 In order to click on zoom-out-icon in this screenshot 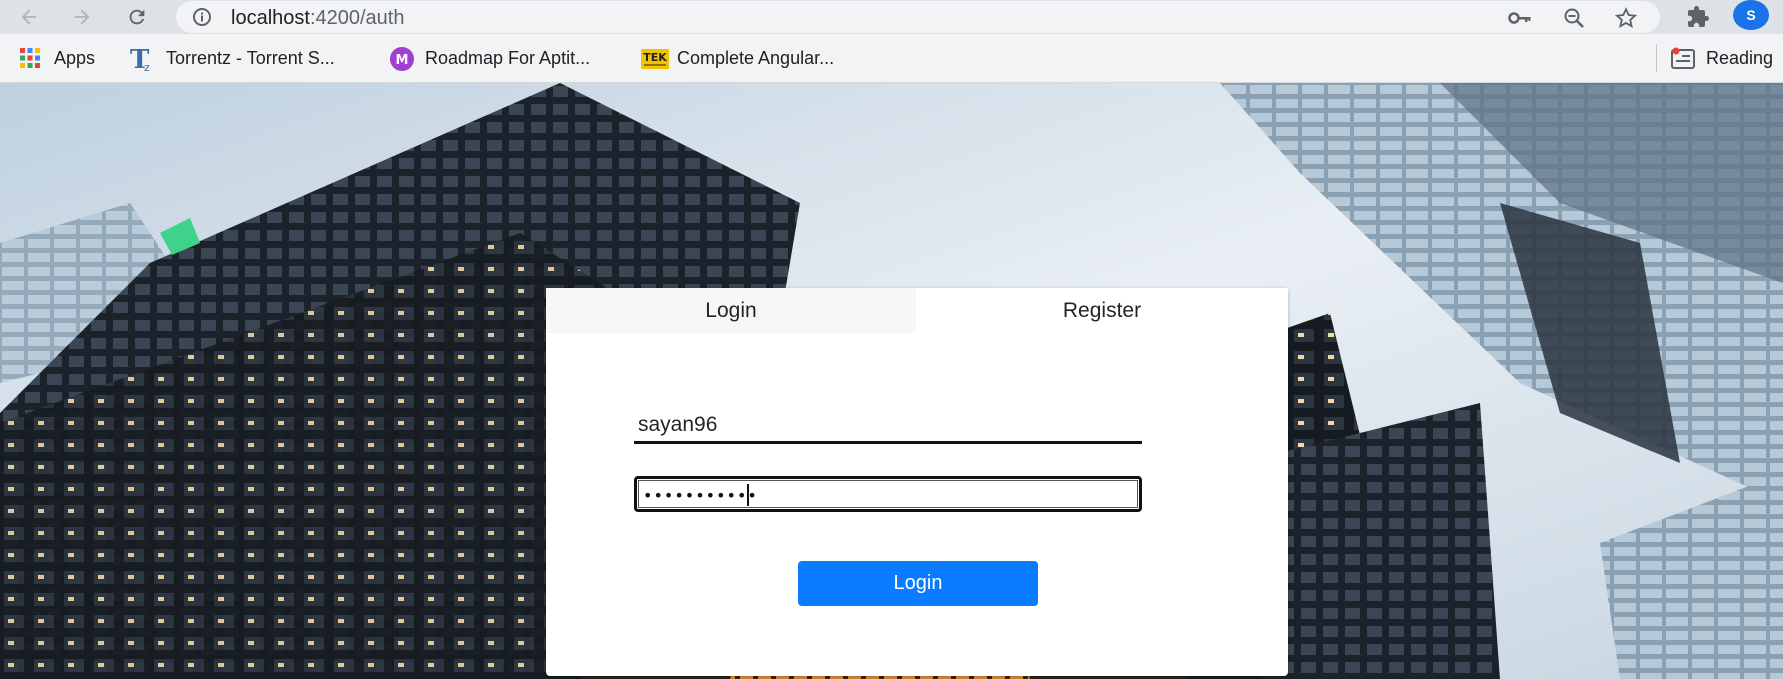, I will do `click(1574, 18)`.